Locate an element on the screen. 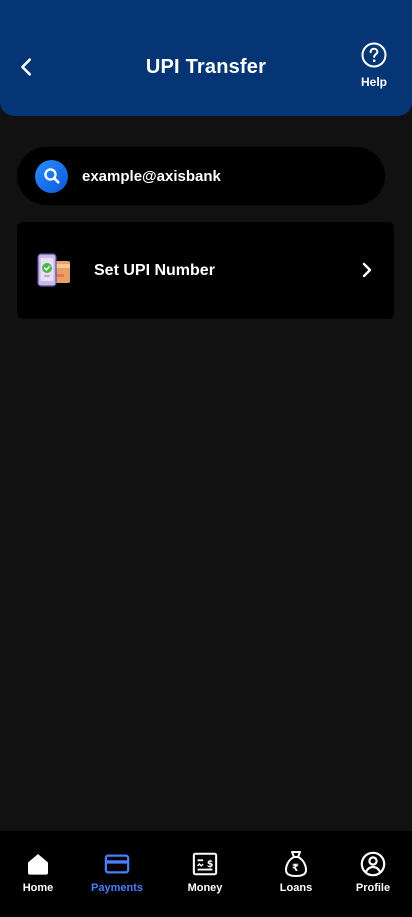  bottom-navigation: Home Payments $ Money ₹ Loans Profile is located at coordinates (206, 874).